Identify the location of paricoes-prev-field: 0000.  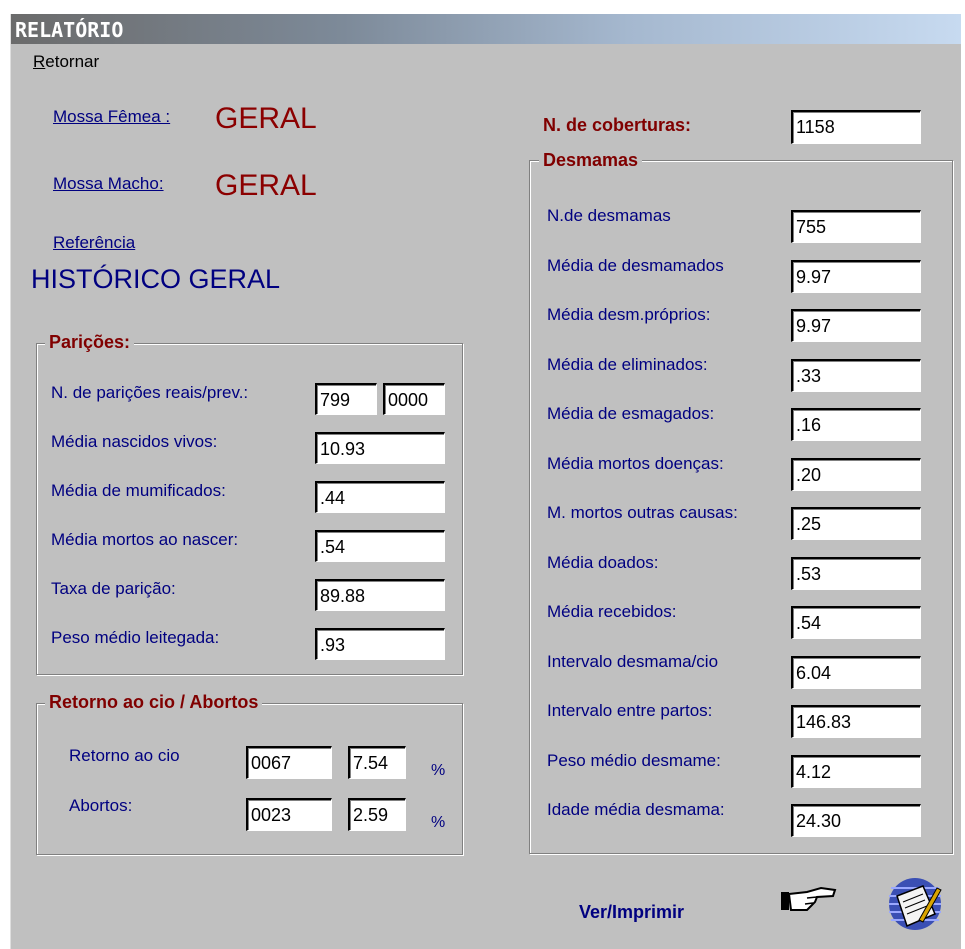
(414, 399).